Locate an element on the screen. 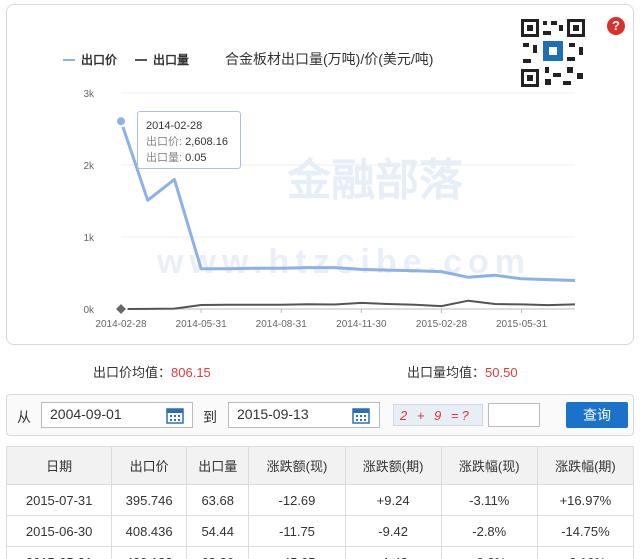  tooltip-volume-row: 出口量: 0.05 is located at coordinates (189, 158).